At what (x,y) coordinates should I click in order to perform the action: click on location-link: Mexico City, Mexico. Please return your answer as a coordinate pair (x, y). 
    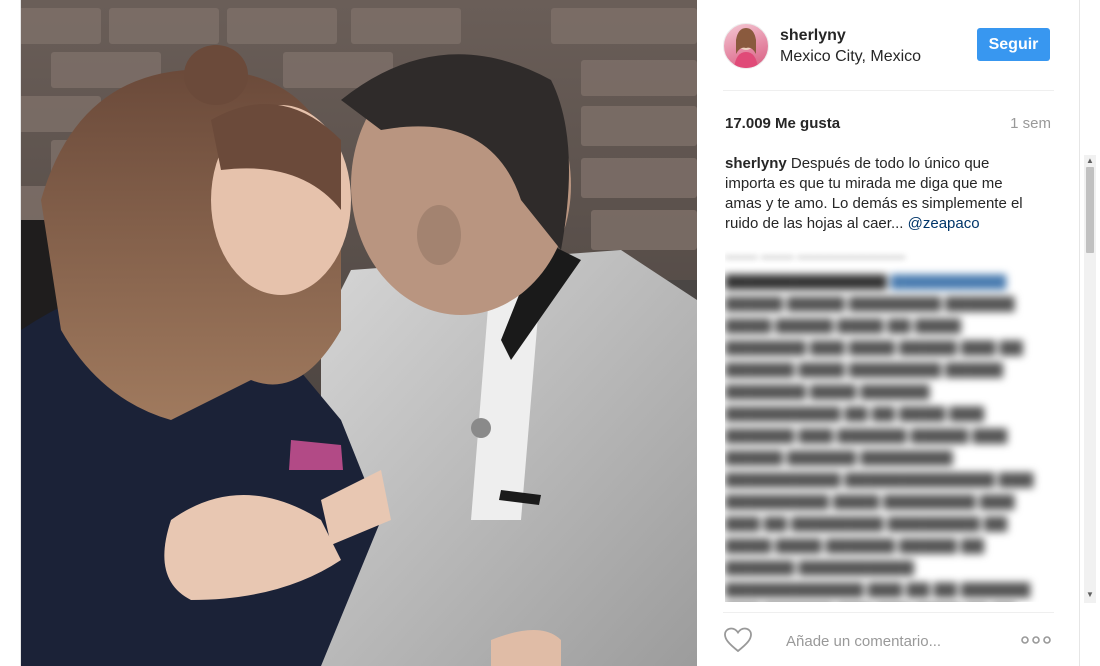
    Looking at the image, I should click on (850, 57).